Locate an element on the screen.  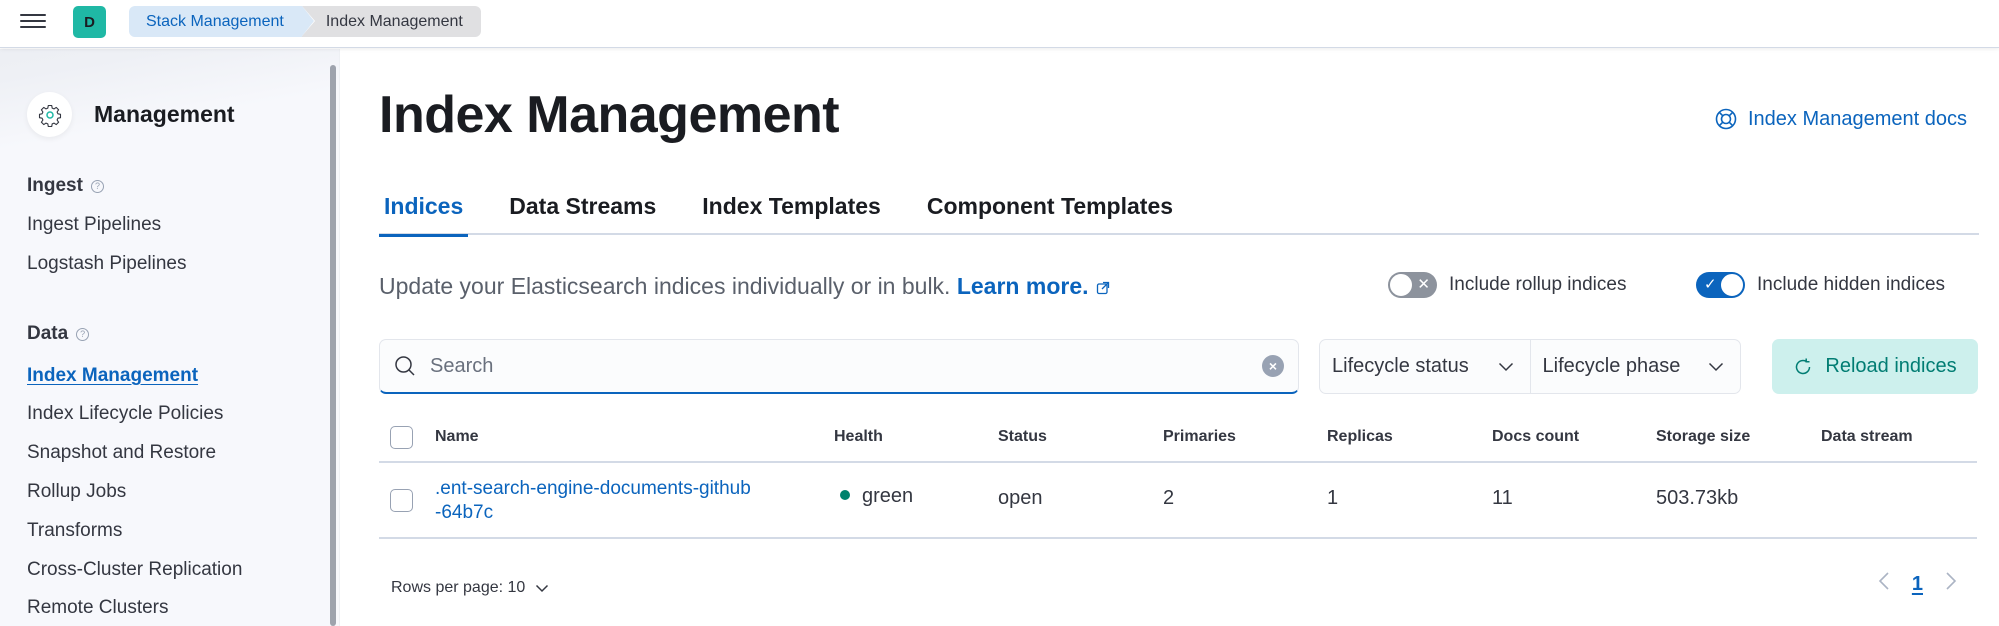
select-all-checkbox is located at coordinates (401, 437).